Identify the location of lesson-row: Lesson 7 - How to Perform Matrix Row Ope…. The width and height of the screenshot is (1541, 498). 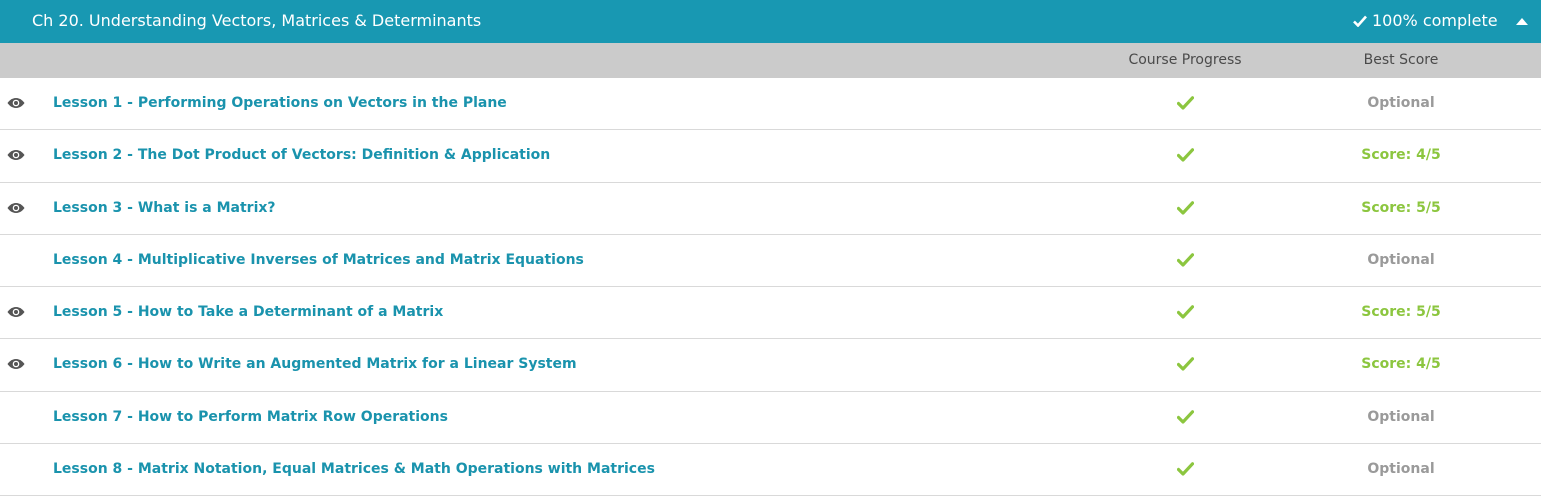
(770, 418).